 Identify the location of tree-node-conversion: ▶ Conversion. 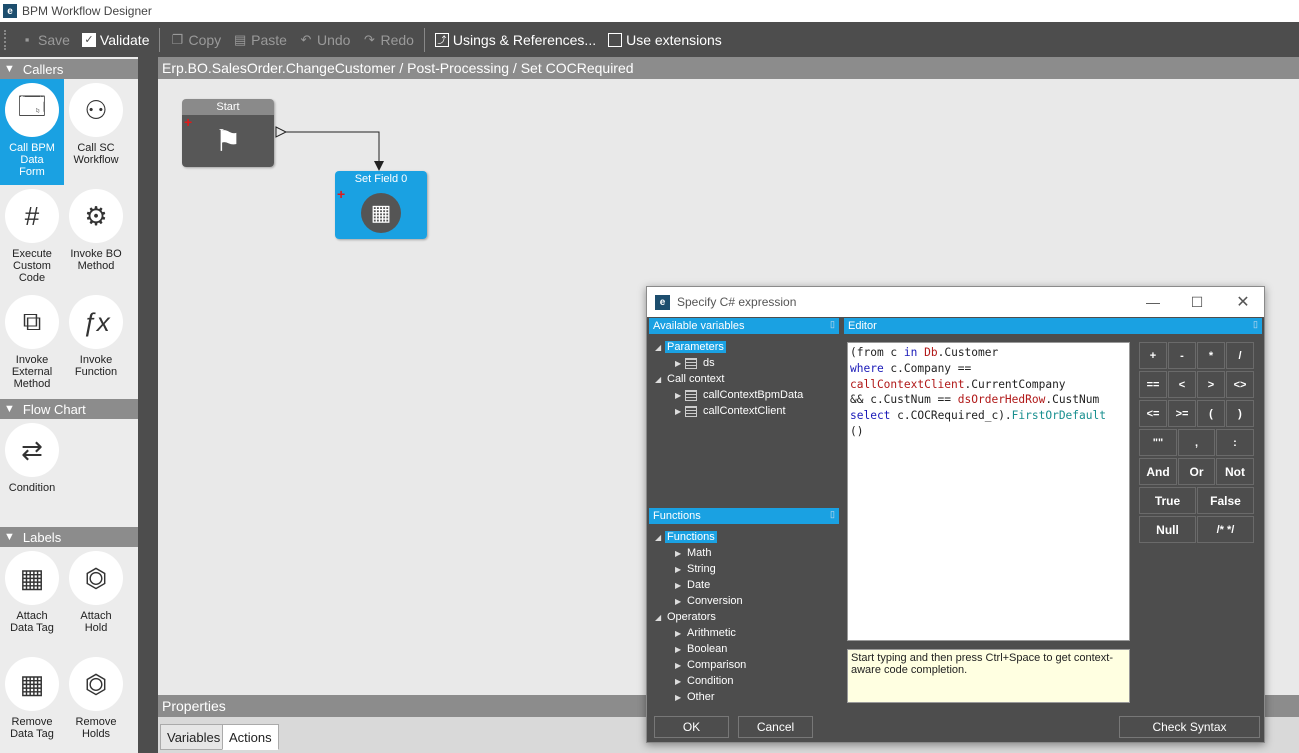
(710, 601).